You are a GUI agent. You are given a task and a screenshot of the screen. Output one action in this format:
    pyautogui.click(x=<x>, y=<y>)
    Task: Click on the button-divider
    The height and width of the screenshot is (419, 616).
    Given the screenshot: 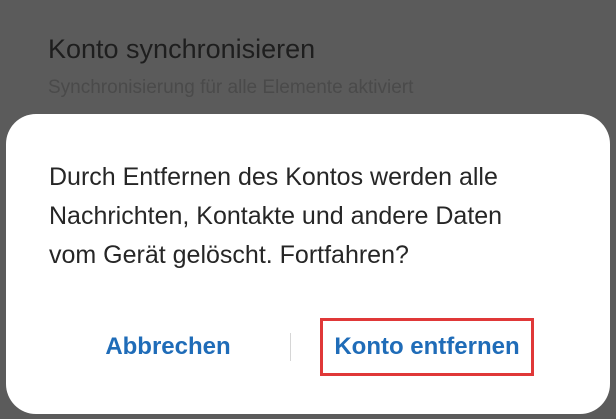 What is the action you would take?
    pyautogui.click(x=290, y=347)
    